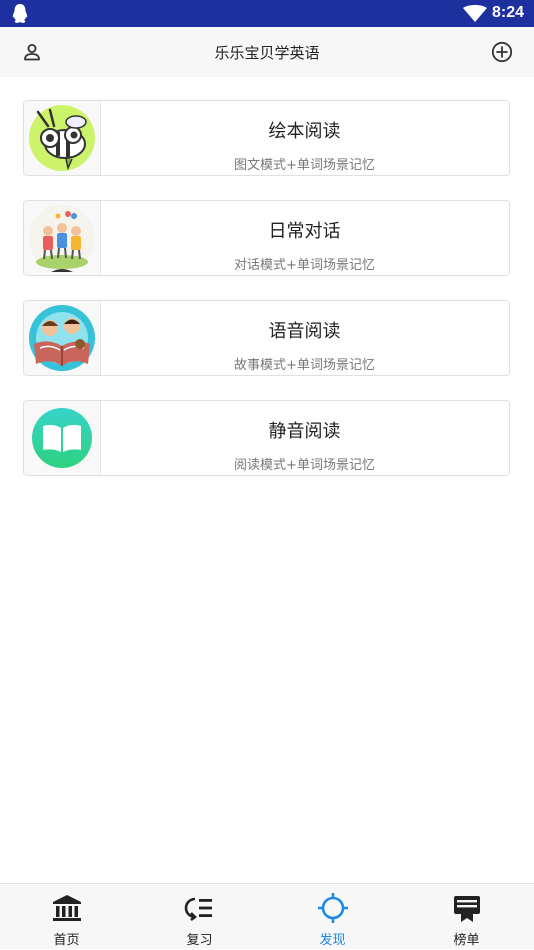  I want to click on add-circle-icon, so click(502, 52).